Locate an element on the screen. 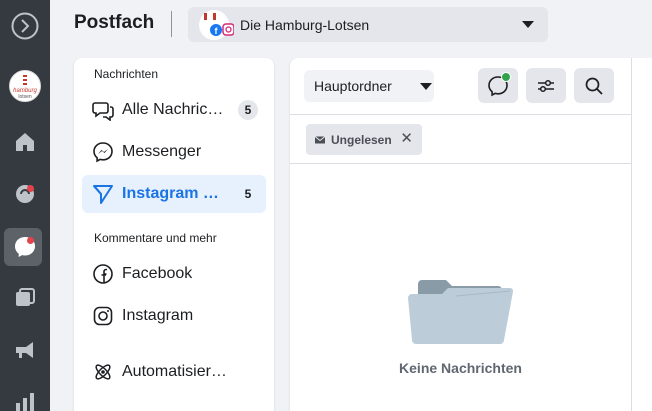 This screenshot has height=411, width=652. hamburg-lotsen-logo-icon: hamburg lotsen is located at coordinates (25, 87).